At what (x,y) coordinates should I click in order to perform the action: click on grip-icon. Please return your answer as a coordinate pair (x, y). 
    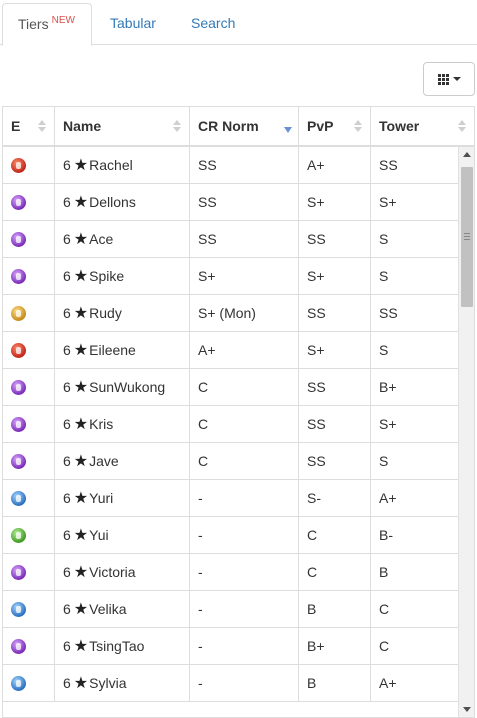
    Looking at the image, I should click on (467, 236).